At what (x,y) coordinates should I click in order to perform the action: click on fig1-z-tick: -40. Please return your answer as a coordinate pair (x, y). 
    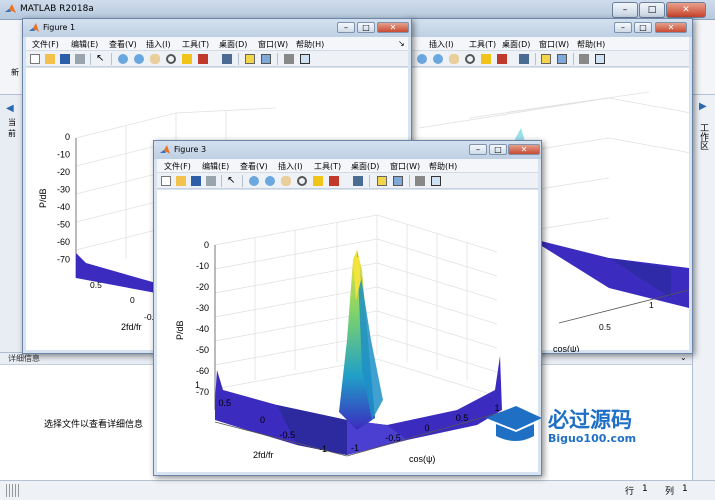
    Looking at the image, I should click on (63, 207).